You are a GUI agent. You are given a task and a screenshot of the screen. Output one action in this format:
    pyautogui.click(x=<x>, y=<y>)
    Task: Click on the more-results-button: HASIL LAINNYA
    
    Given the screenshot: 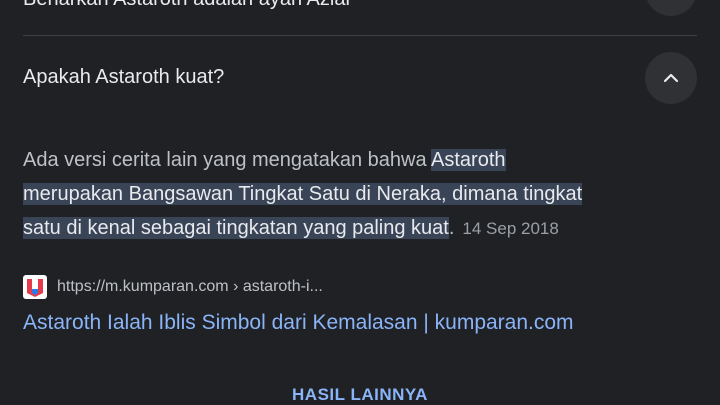 What is the action you would take?
    pyautogui.click(x=360, y=395)
    